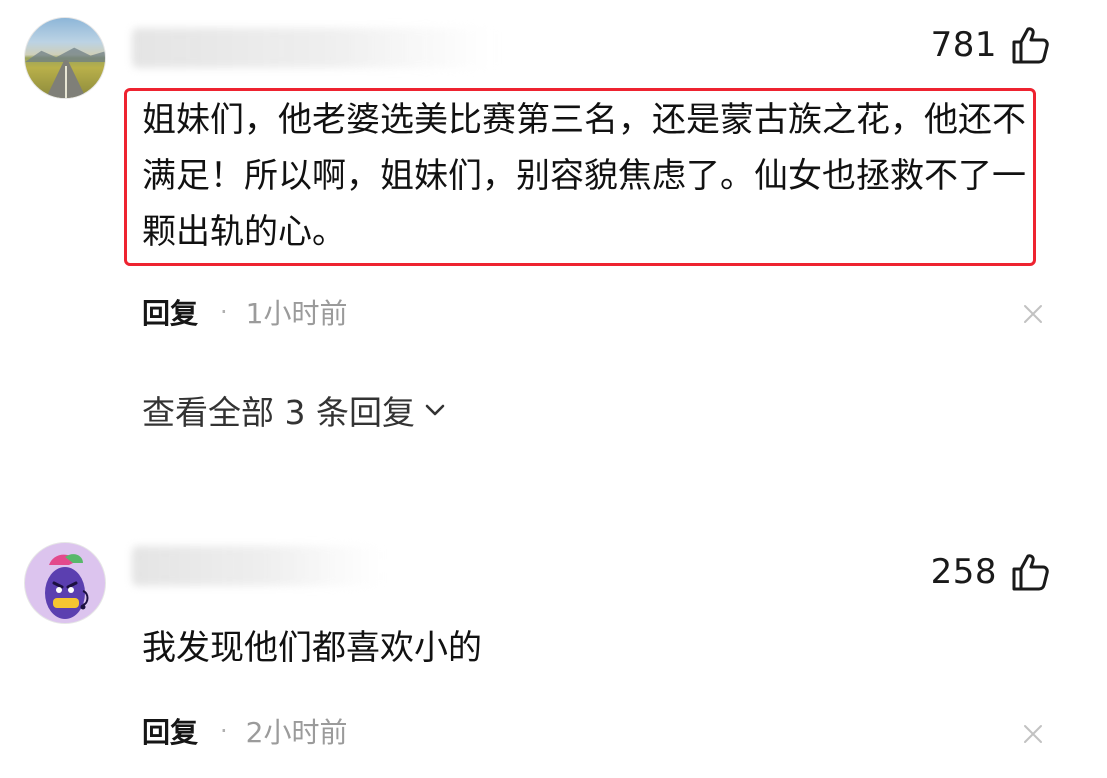 Image resolution: width=1107 pixels, height=778 pixels. Describe the element at coordinates (244, 312) in the screenshot. I see `comment-meta: 回复 · 1小时前` at that location.